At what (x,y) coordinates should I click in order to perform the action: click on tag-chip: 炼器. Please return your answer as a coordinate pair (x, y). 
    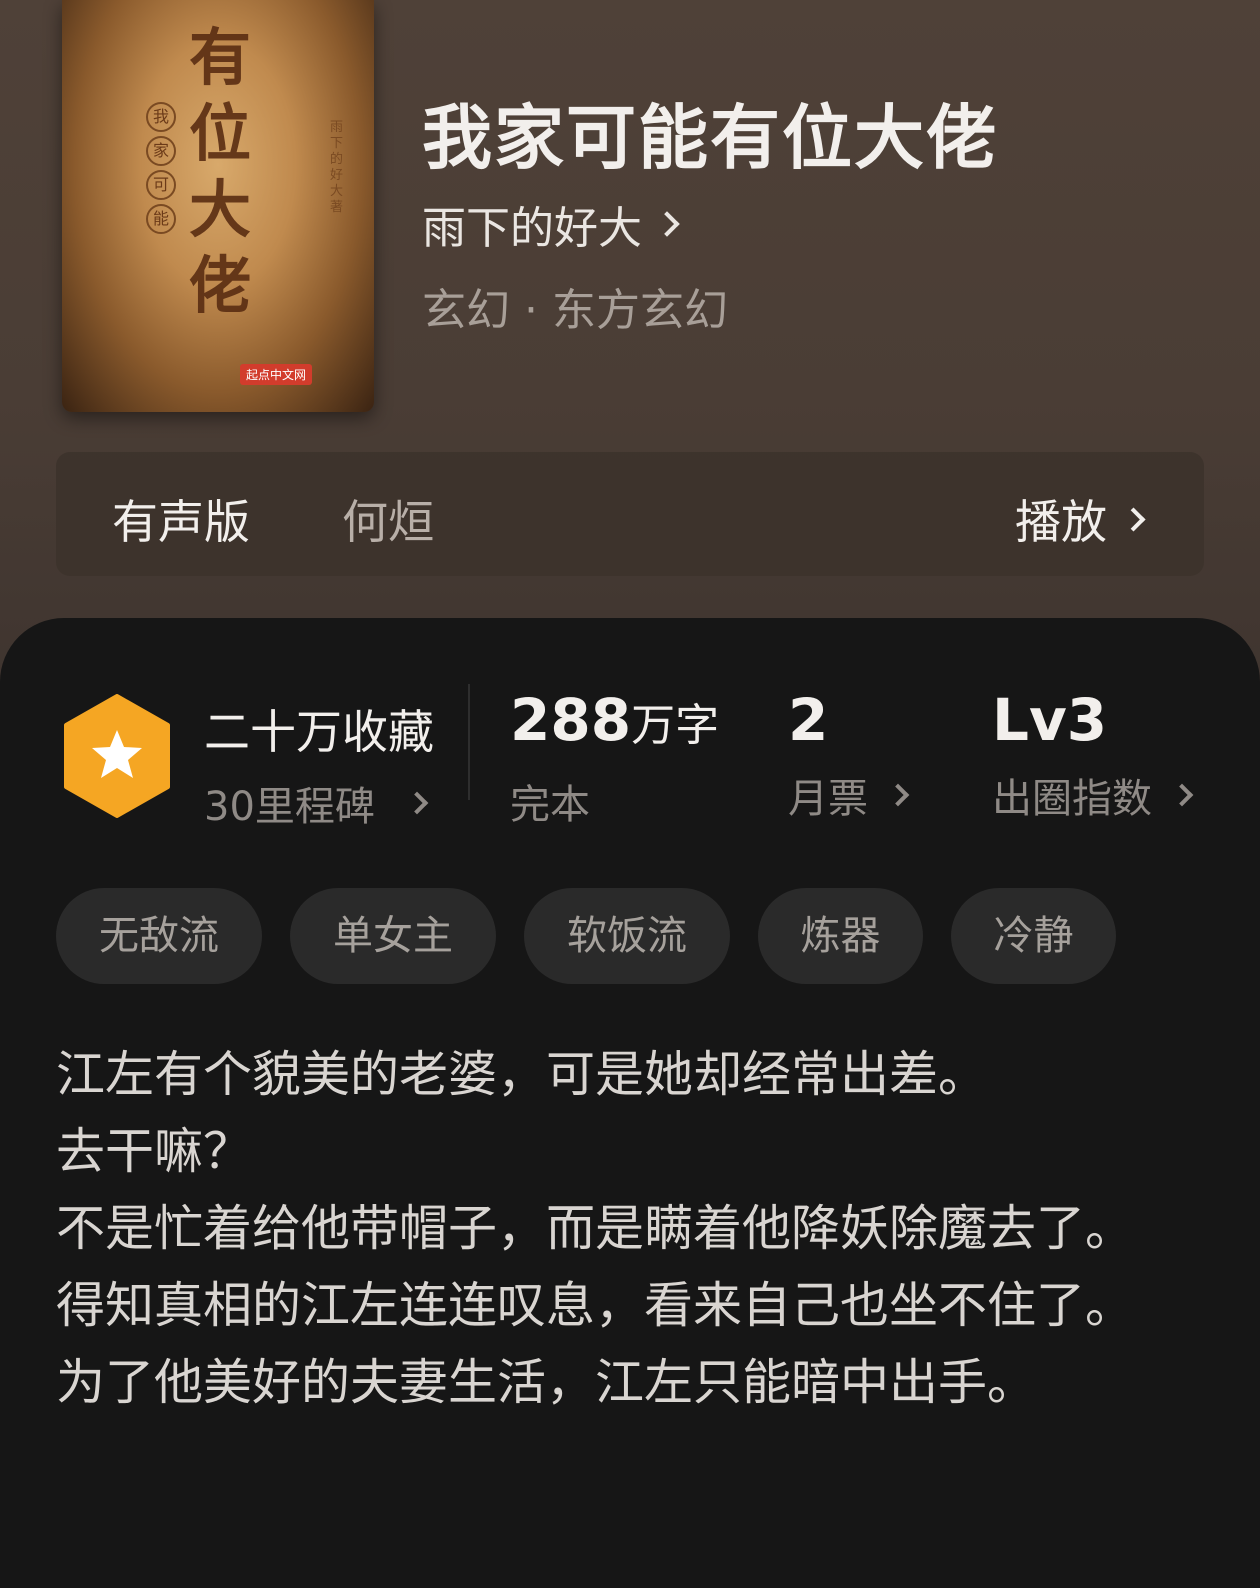
    Looking at the image, I should click on (840, 936).